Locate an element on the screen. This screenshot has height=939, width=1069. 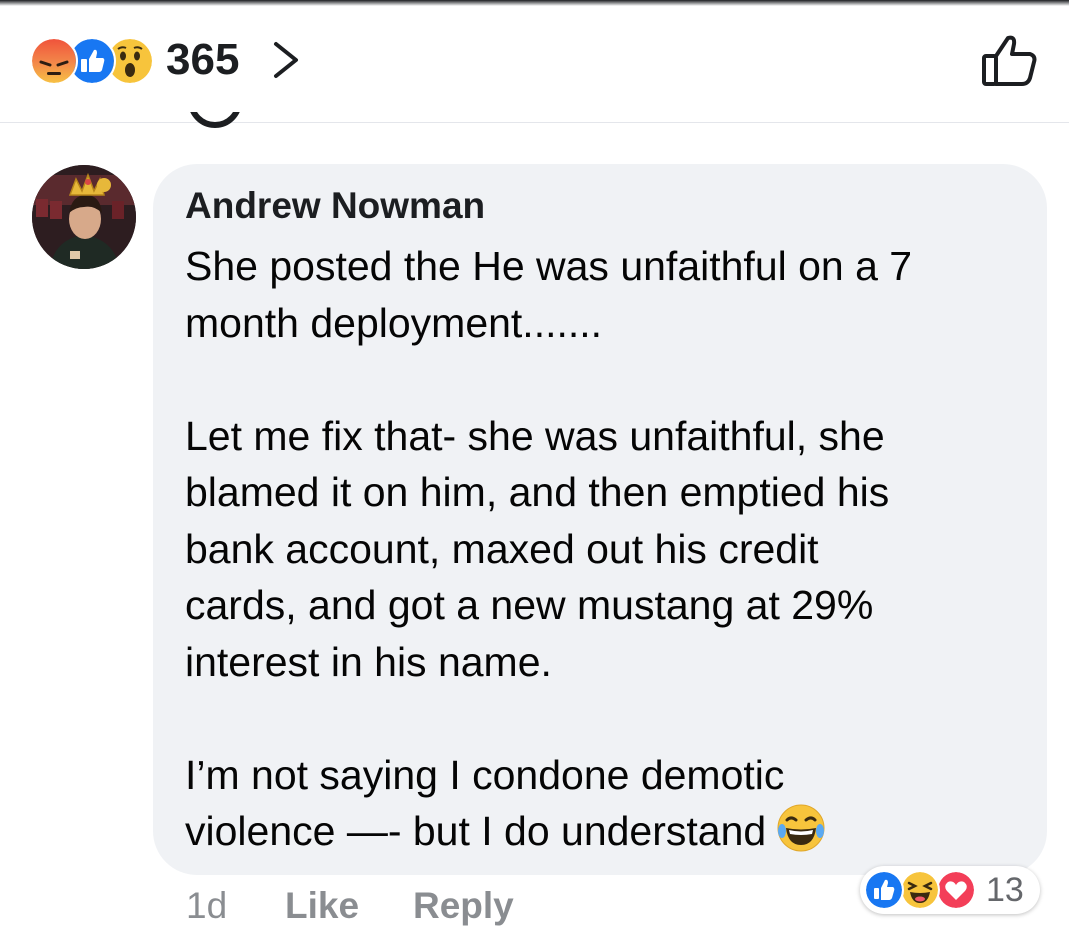
comment-author-name: Andrew Nowman is located at coordinates (335, 206).